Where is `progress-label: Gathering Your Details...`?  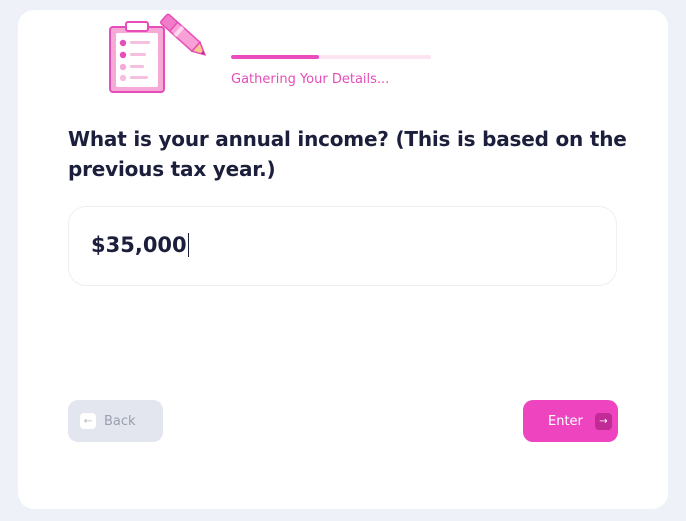
progress-label: Gathering Your Details... is located at coordinates (310, 79).